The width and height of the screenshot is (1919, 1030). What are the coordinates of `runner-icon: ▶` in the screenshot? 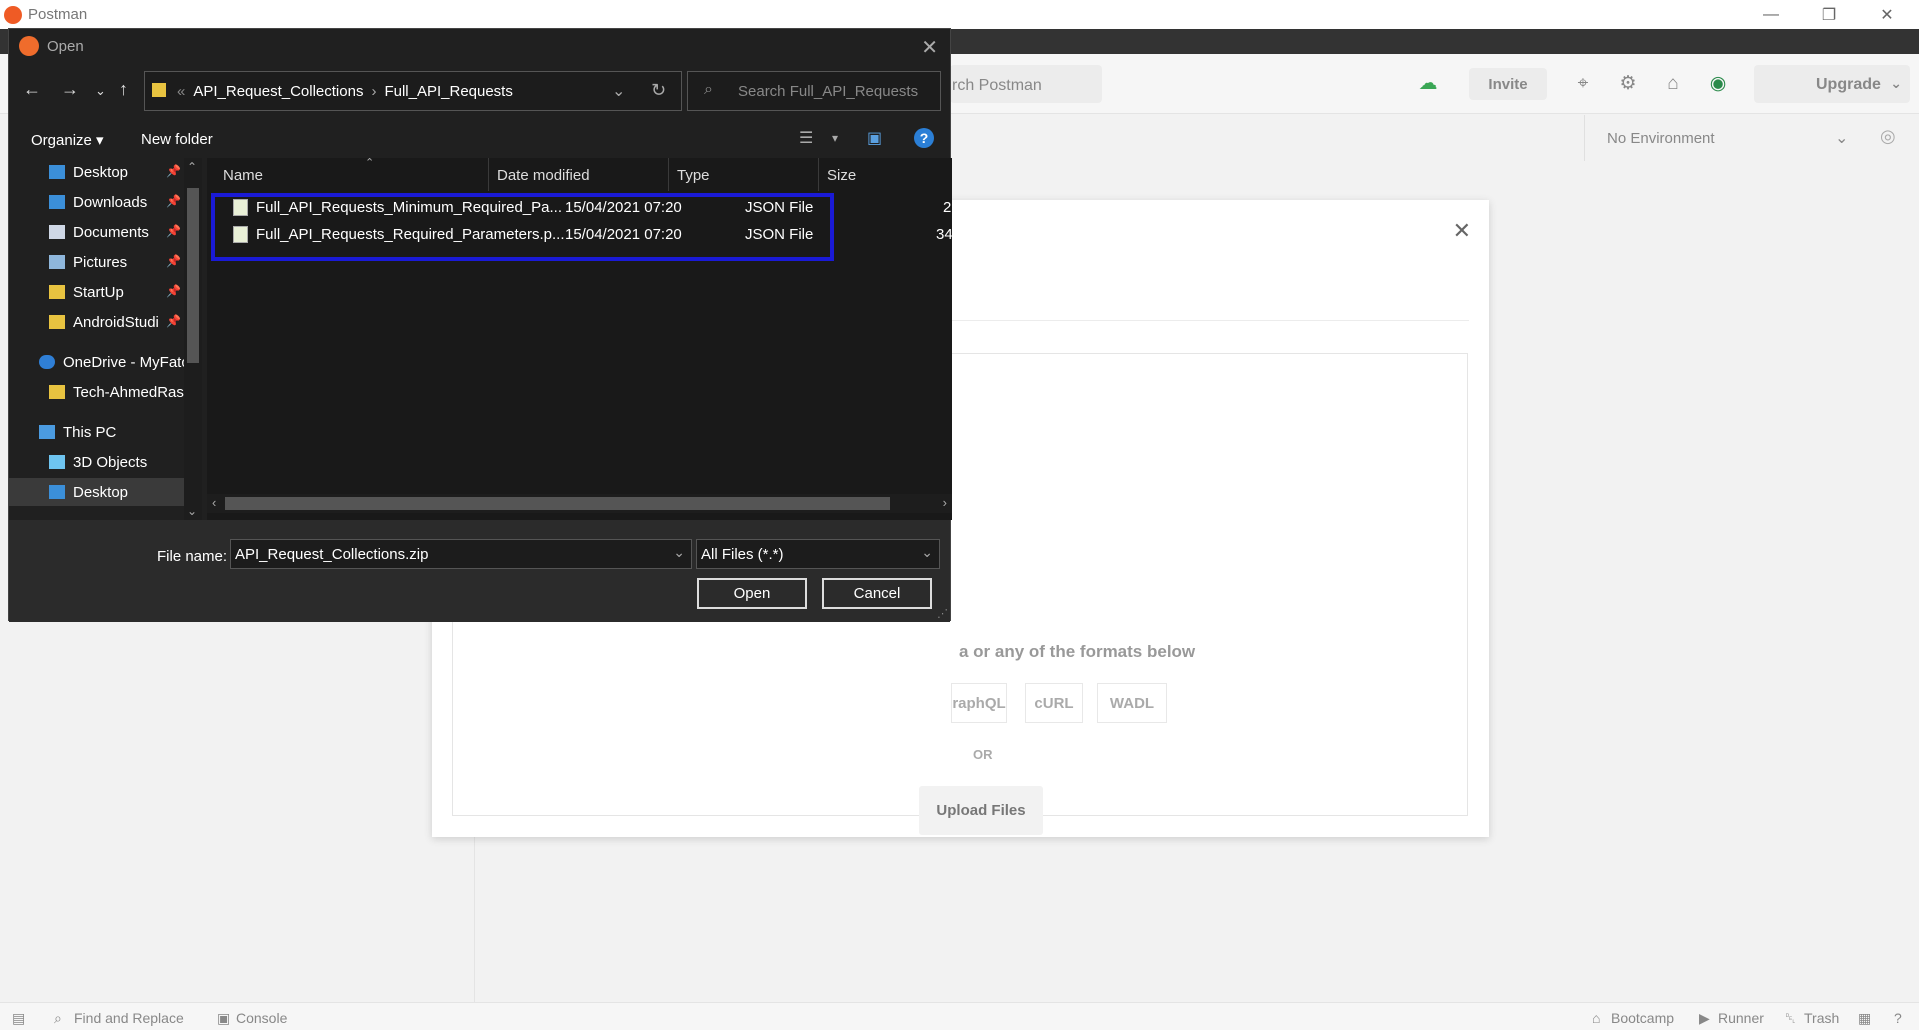 It's located at (1704, 1018).